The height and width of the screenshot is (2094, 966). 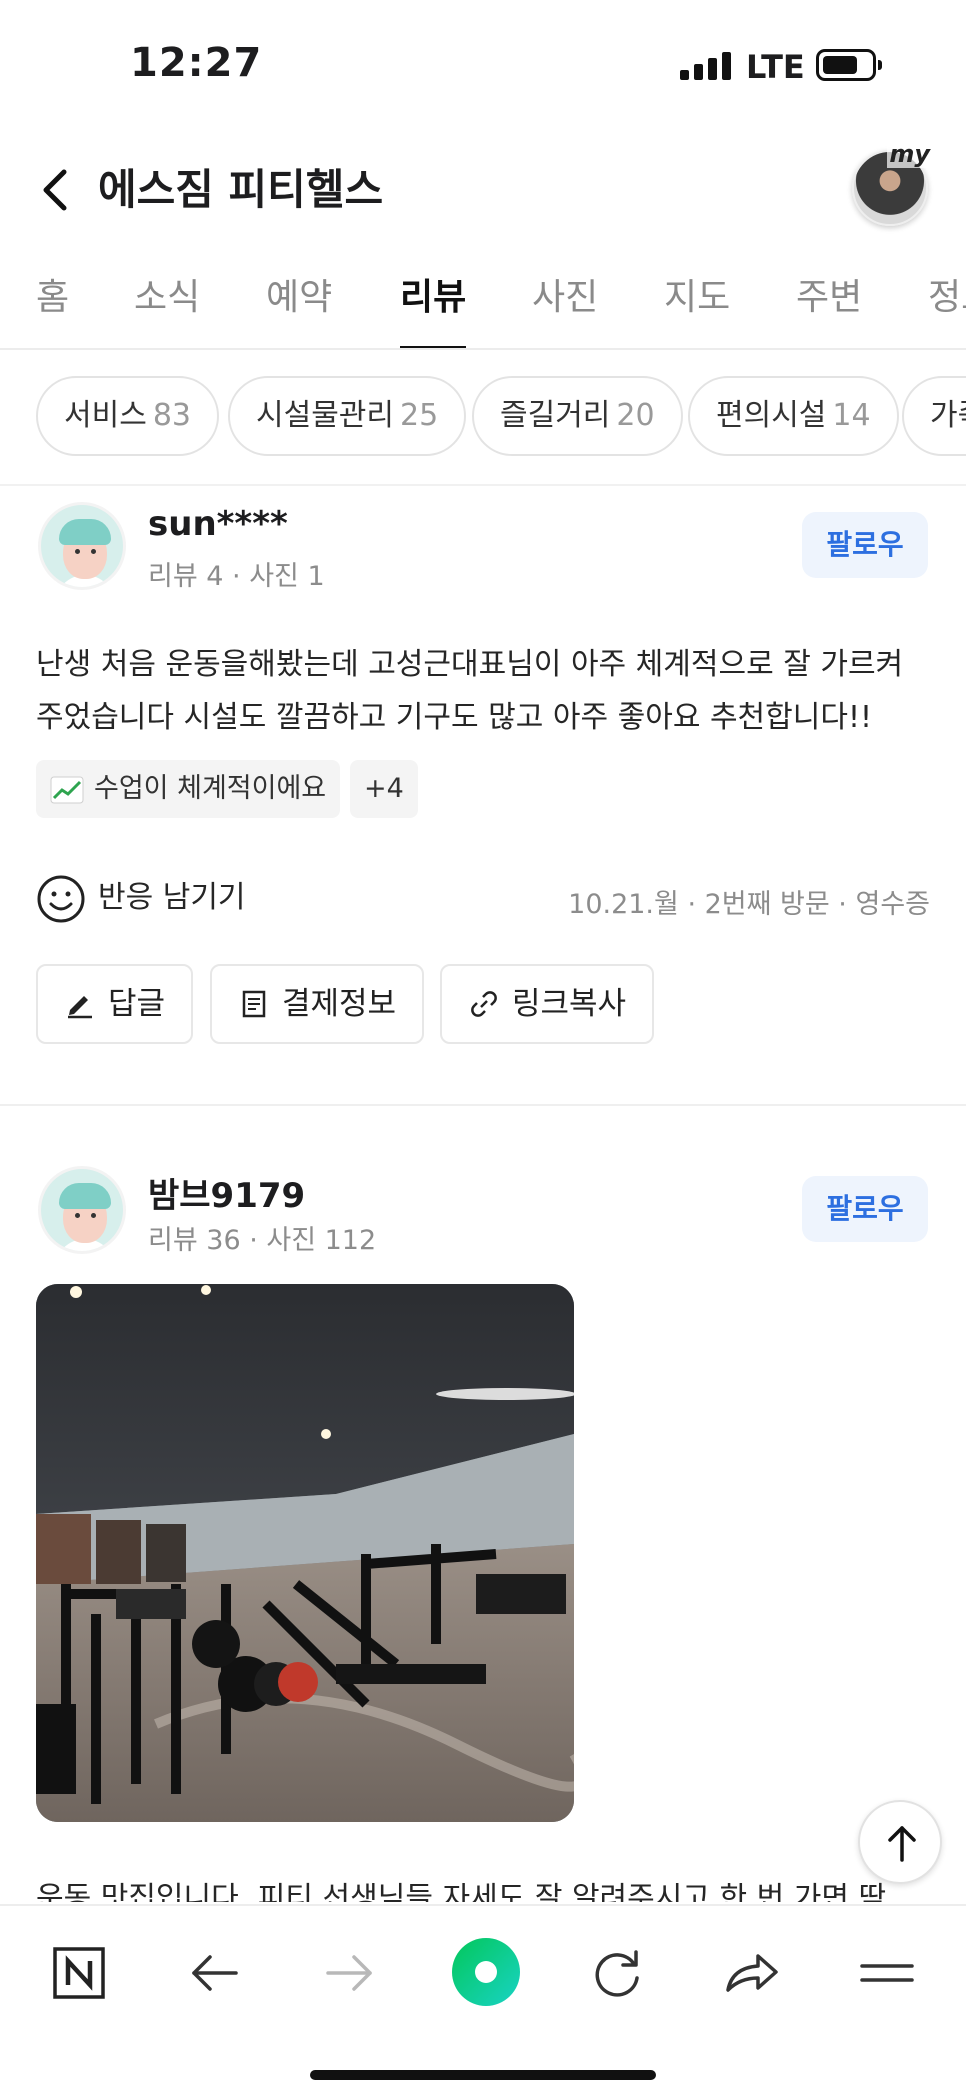 I want to click on tag-label: 수업이 체계적이에요, so click(x=210, y=788).